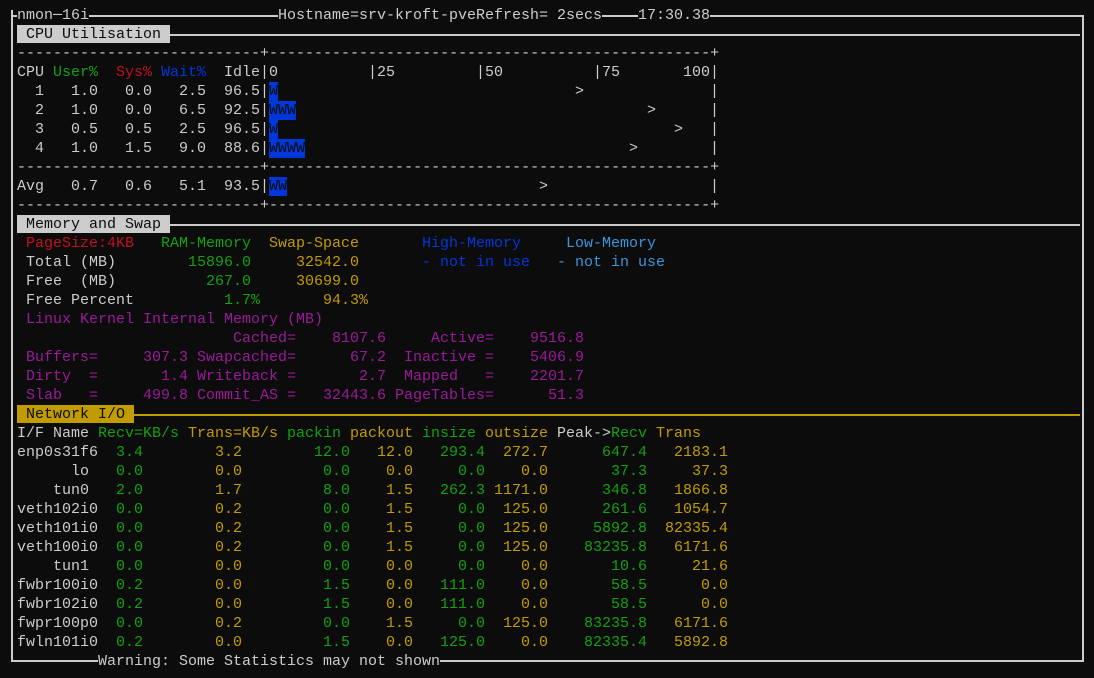 This screenshot has height=678, width=1094. I want to click on cpu-usage-bar: WW, so click(278, 186).